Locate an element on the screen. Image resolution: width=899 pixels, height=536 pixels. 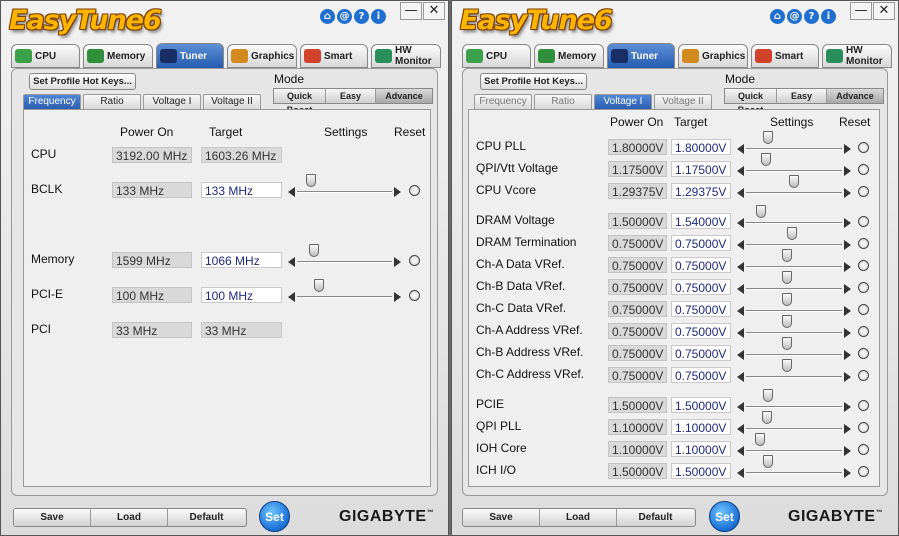
home-icon: ⌂ is located at coordinates (327, 16).